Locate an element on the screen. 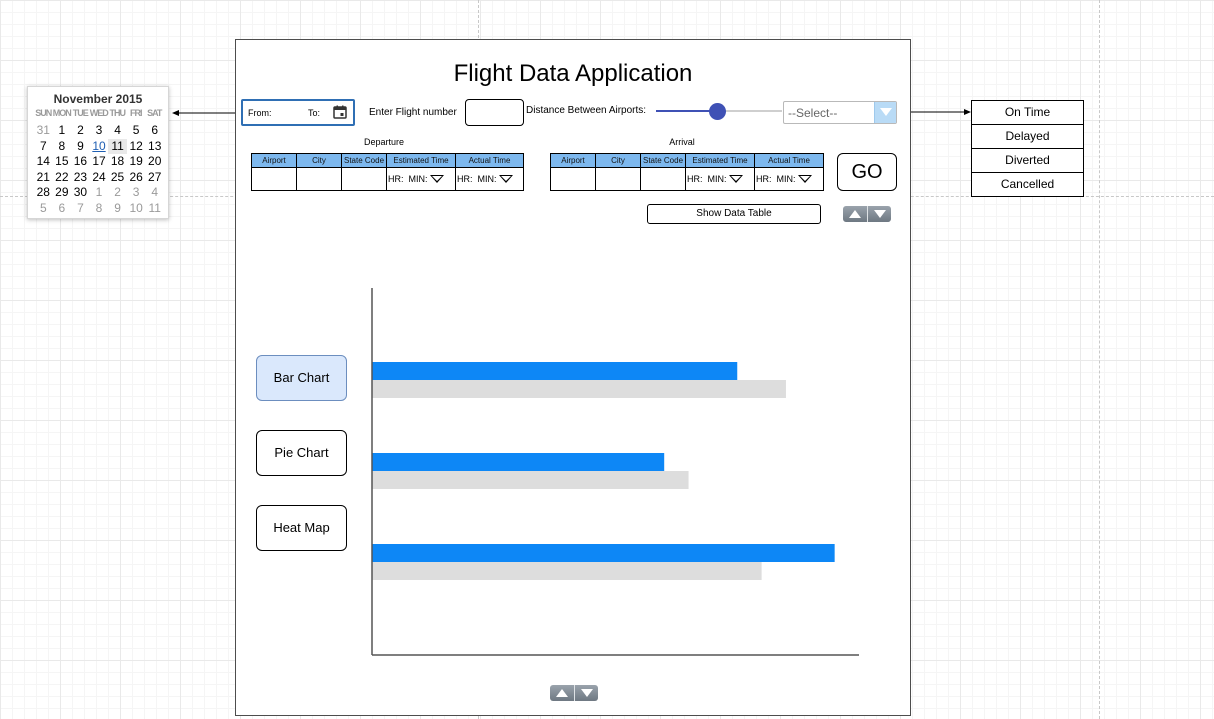 This screenshot has width=1214, height=719. arrival-airport-cell is located at coordinates (573, 179).